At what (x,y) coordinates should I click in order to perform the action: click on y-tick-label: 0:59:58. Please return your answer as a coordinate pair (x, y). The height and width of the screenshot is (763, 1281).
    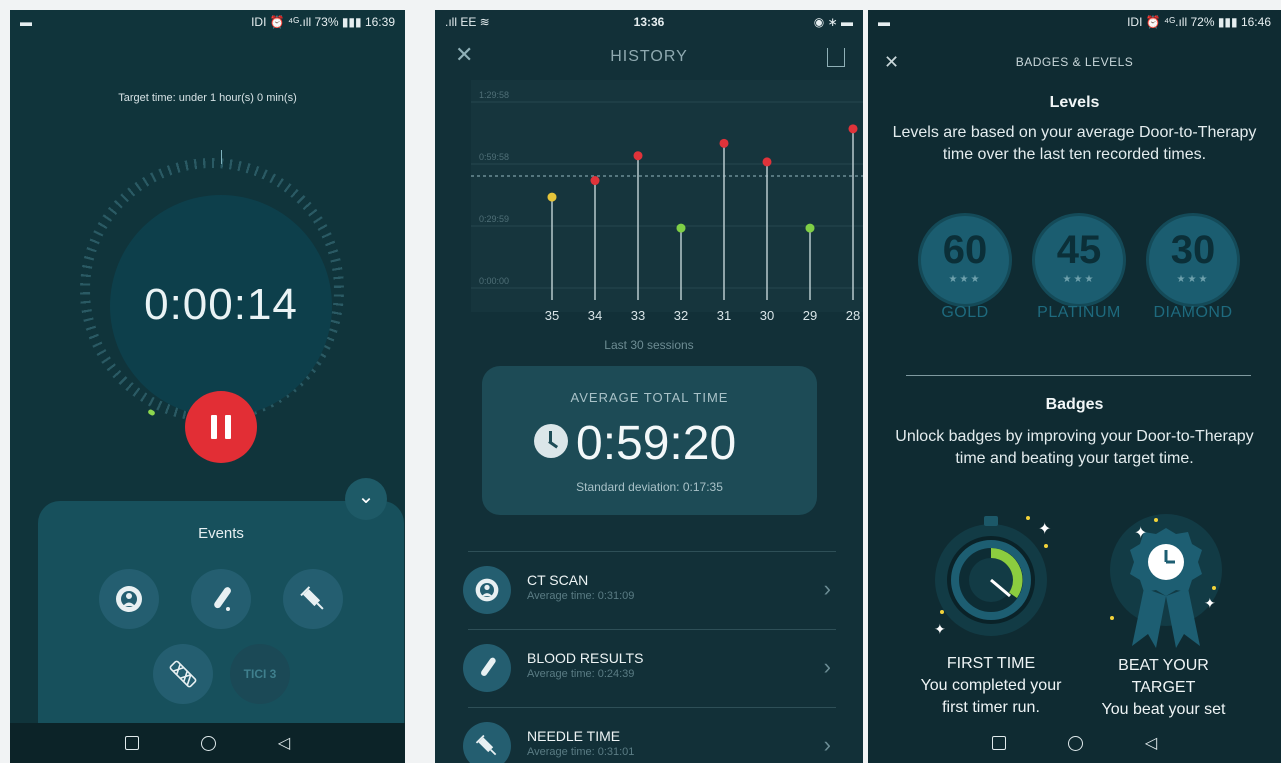
    Looking at the image, I should click on (494, 157).